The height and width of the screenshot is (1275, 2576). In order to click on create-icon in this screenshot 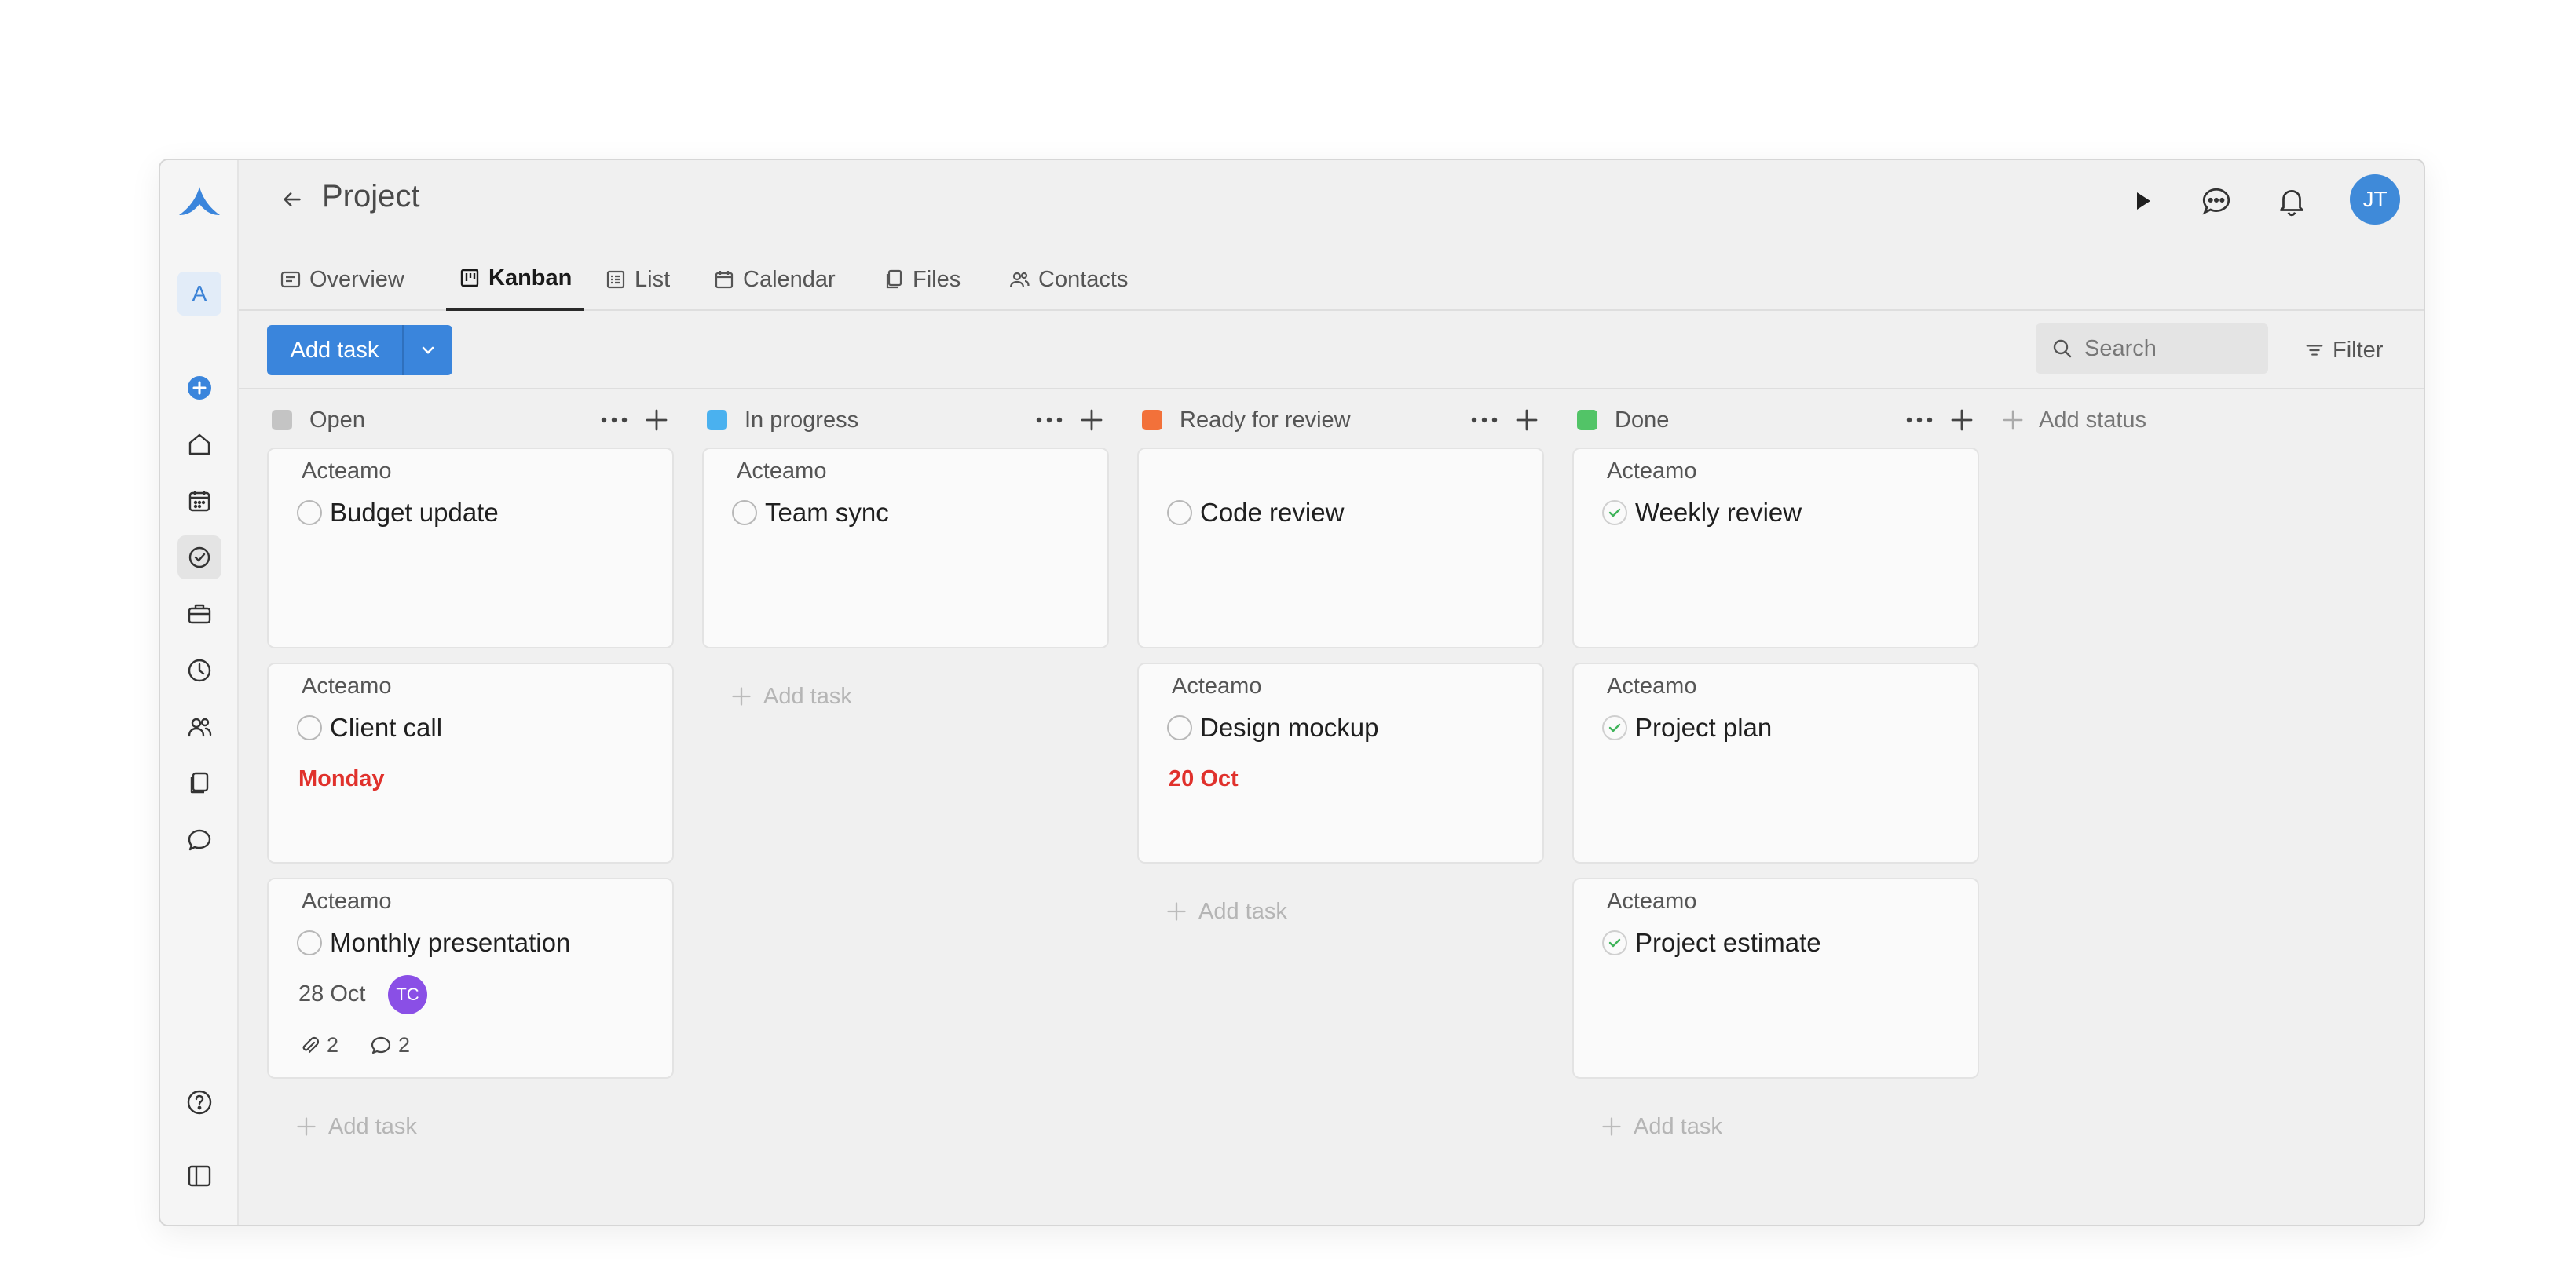, I will do `click(199, 388)`.